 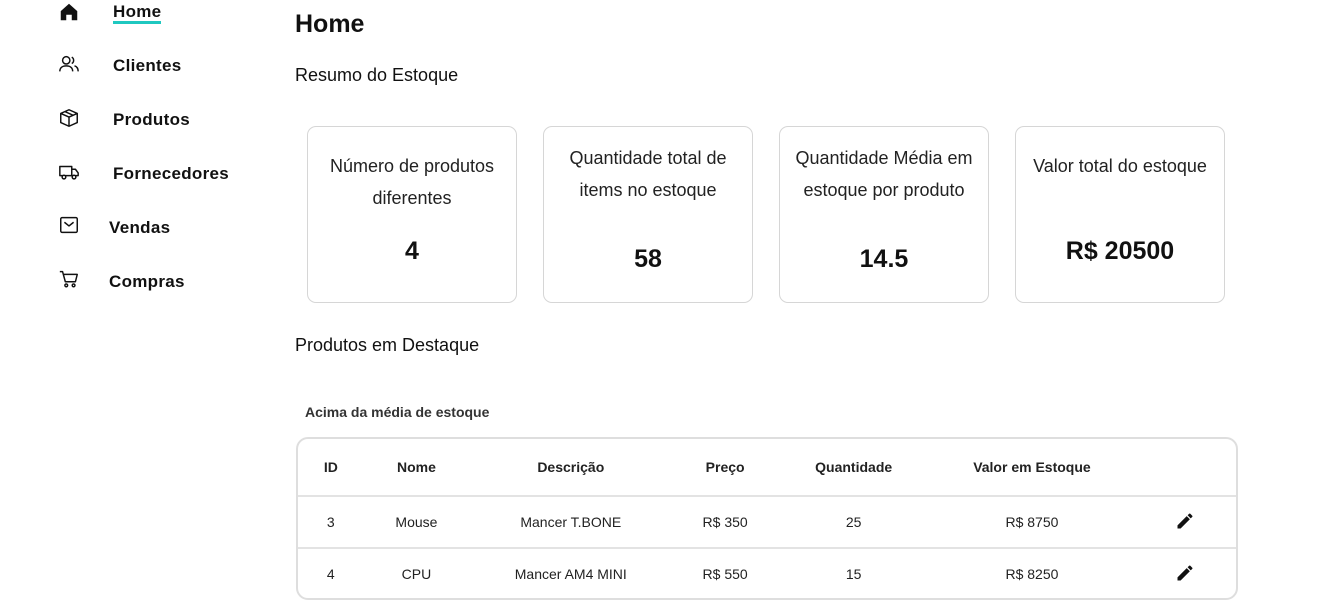 I want to click on cart-icon, so click(x=69, y=279).